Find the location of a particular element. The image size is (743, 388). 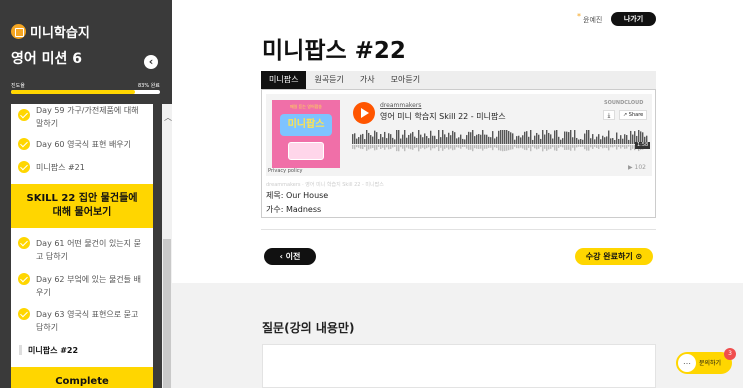

current-indicator is located at coordinates (20, 350).